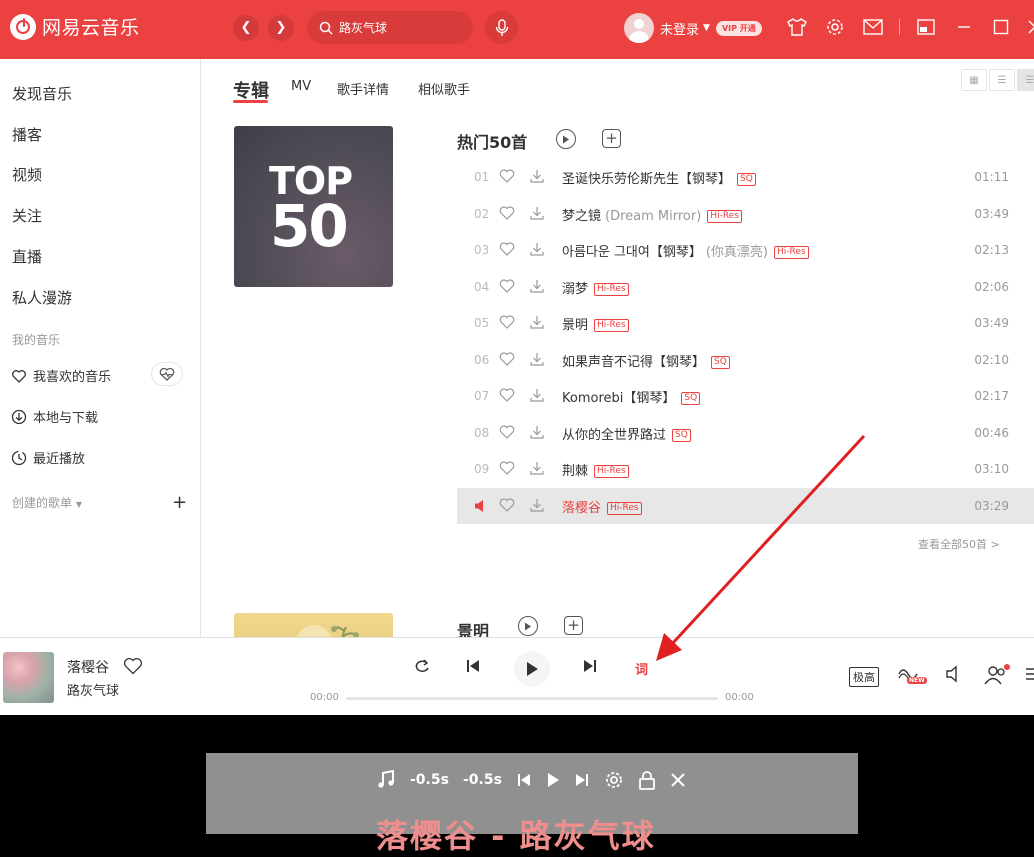 Image resolution: width=1034 pixels, height=857 pixels. Describe the element at coordinates (678, 780) in the screenshot. I see `lyric-close-icon` at that location.